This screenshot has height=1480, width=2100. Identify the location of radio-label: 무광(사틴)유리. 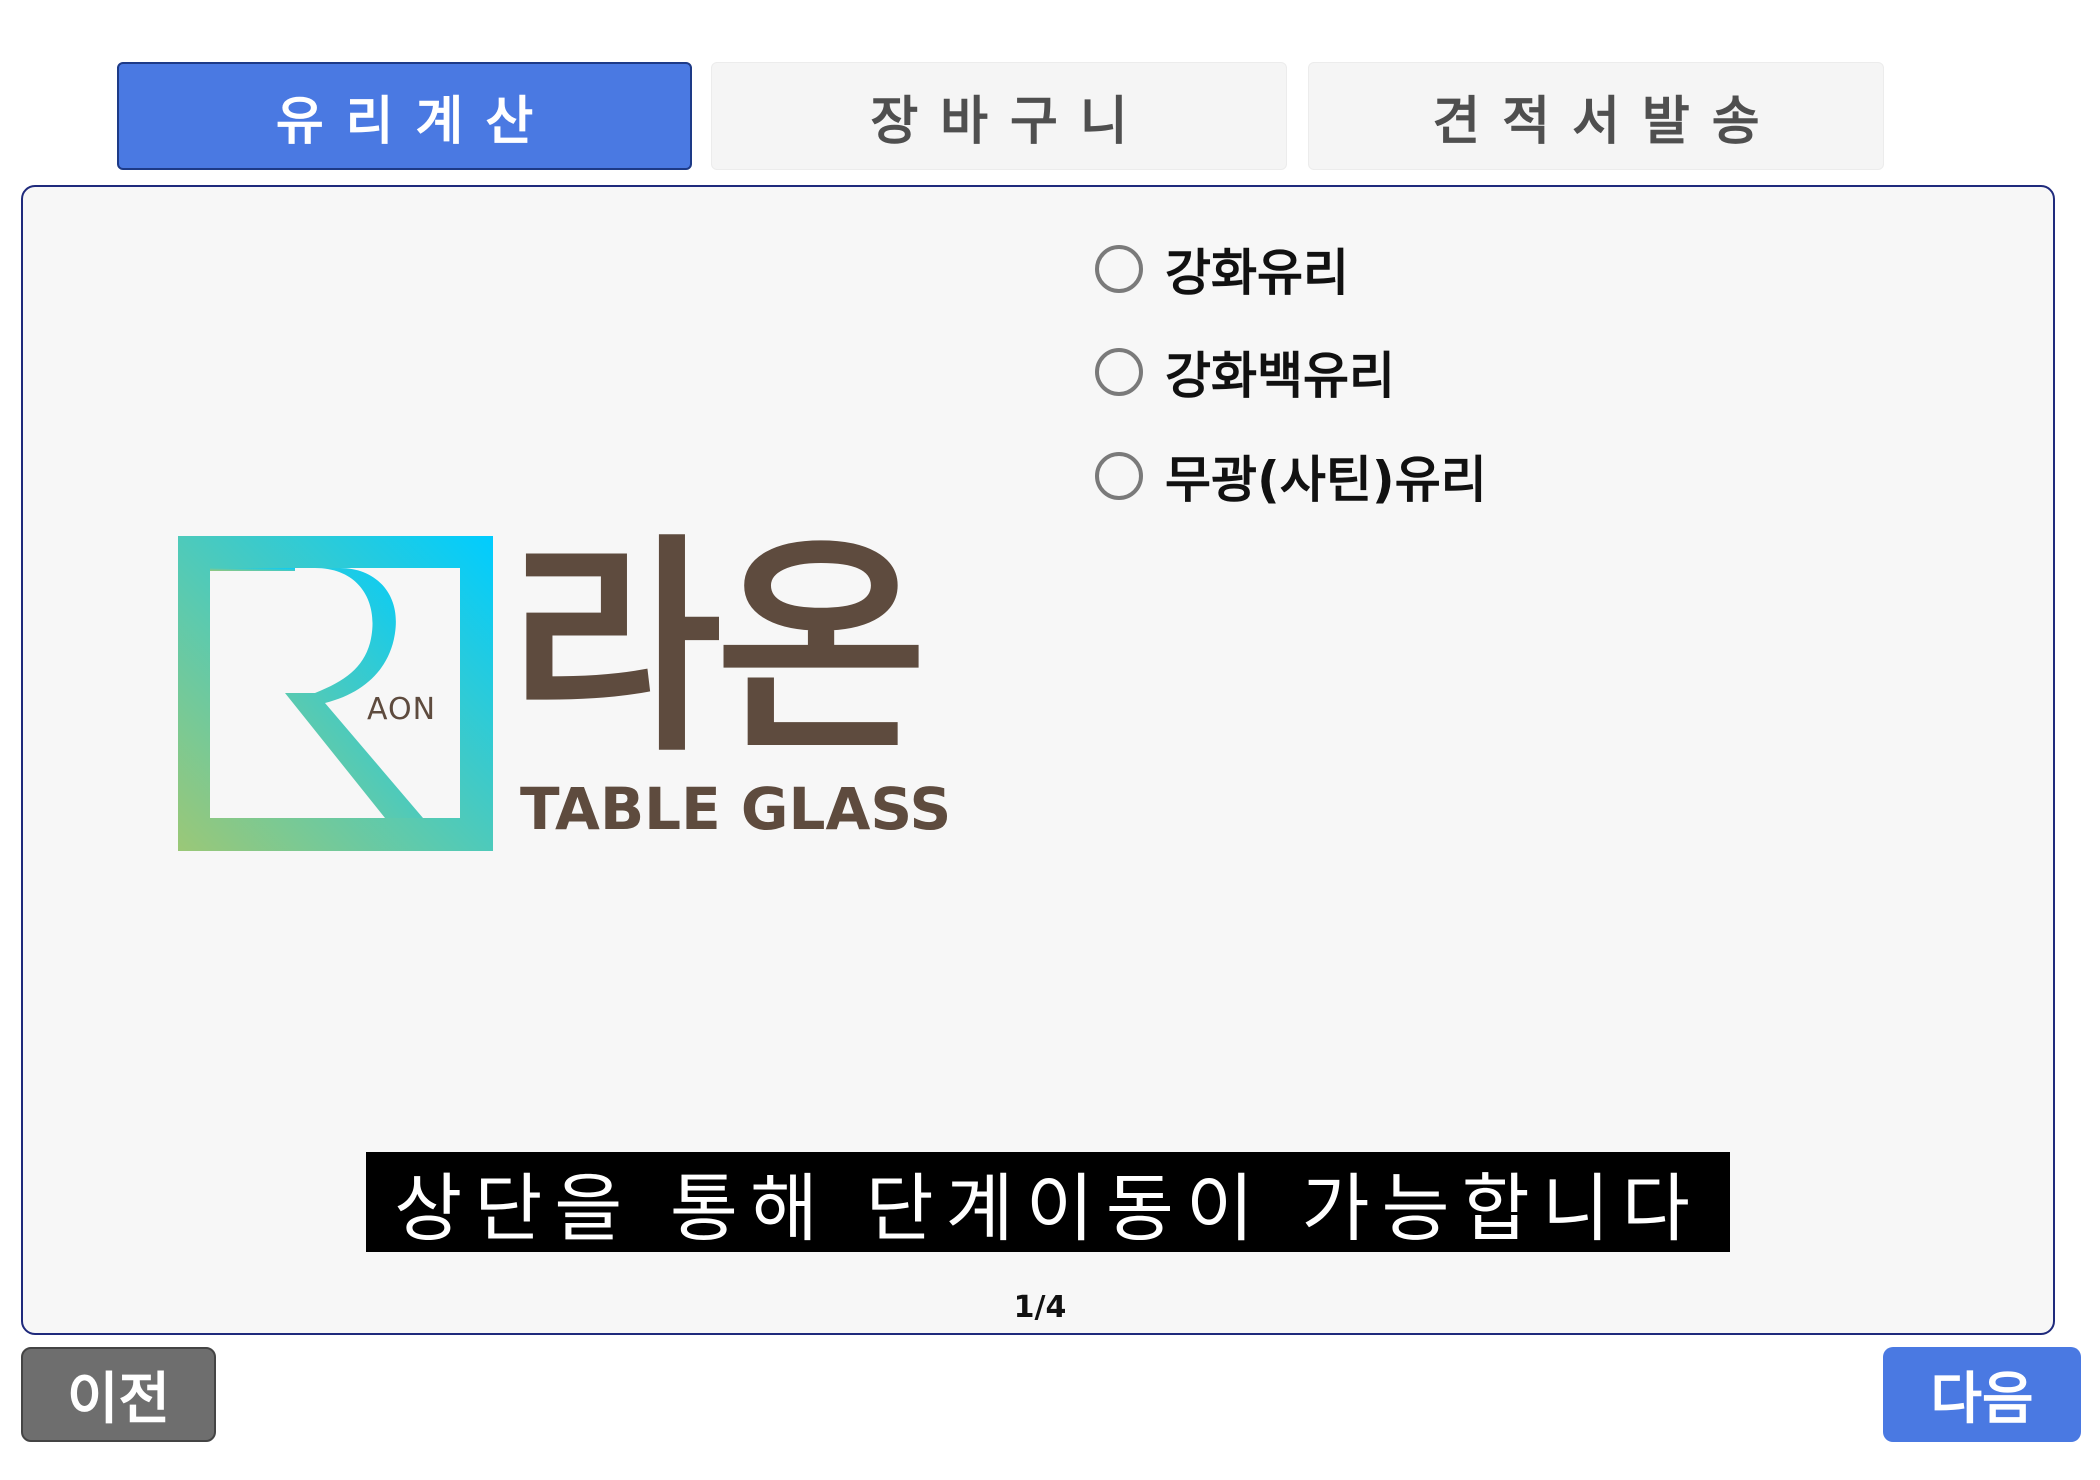
(1326, 480).